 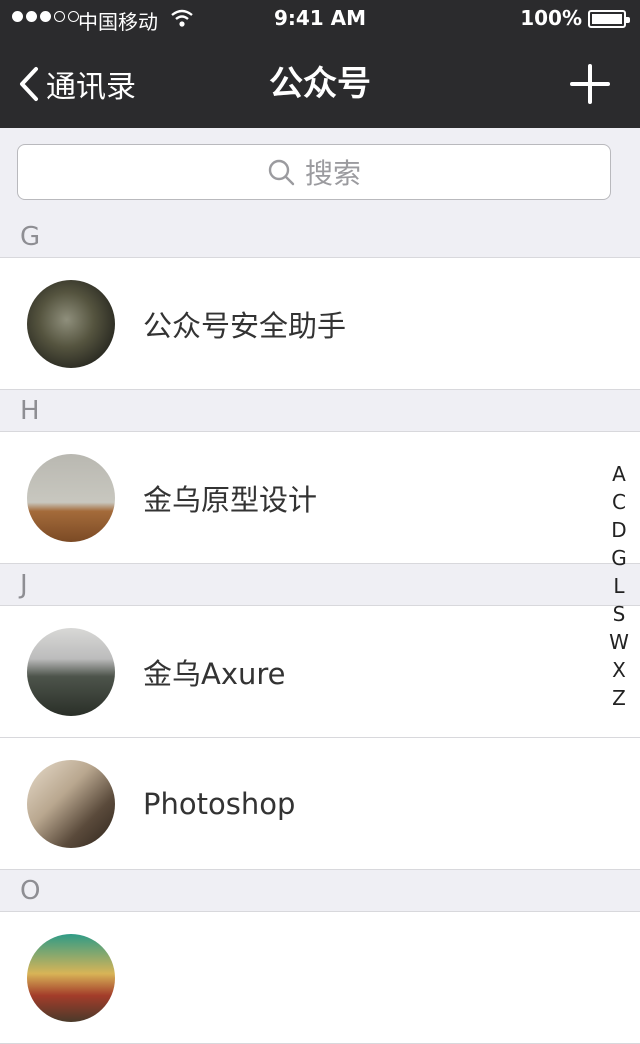 What do you see at coordinates (320, 891) in the screenshot?
I see `section-header-o: O` at bounding box center [320, 891].